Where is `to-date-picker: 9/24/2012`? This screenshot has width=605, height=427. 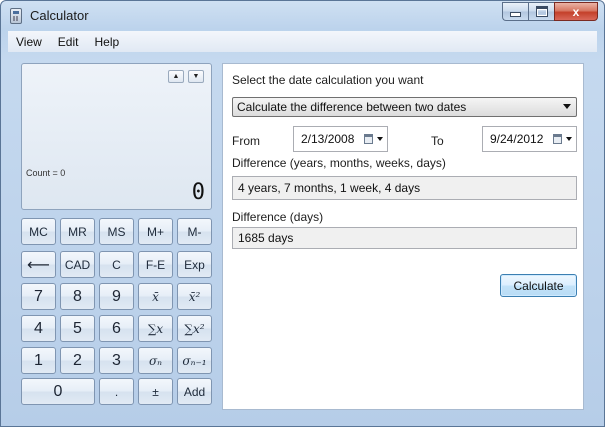
to-date-picker: 9/24/2012 is located at coordinates (529, 139).